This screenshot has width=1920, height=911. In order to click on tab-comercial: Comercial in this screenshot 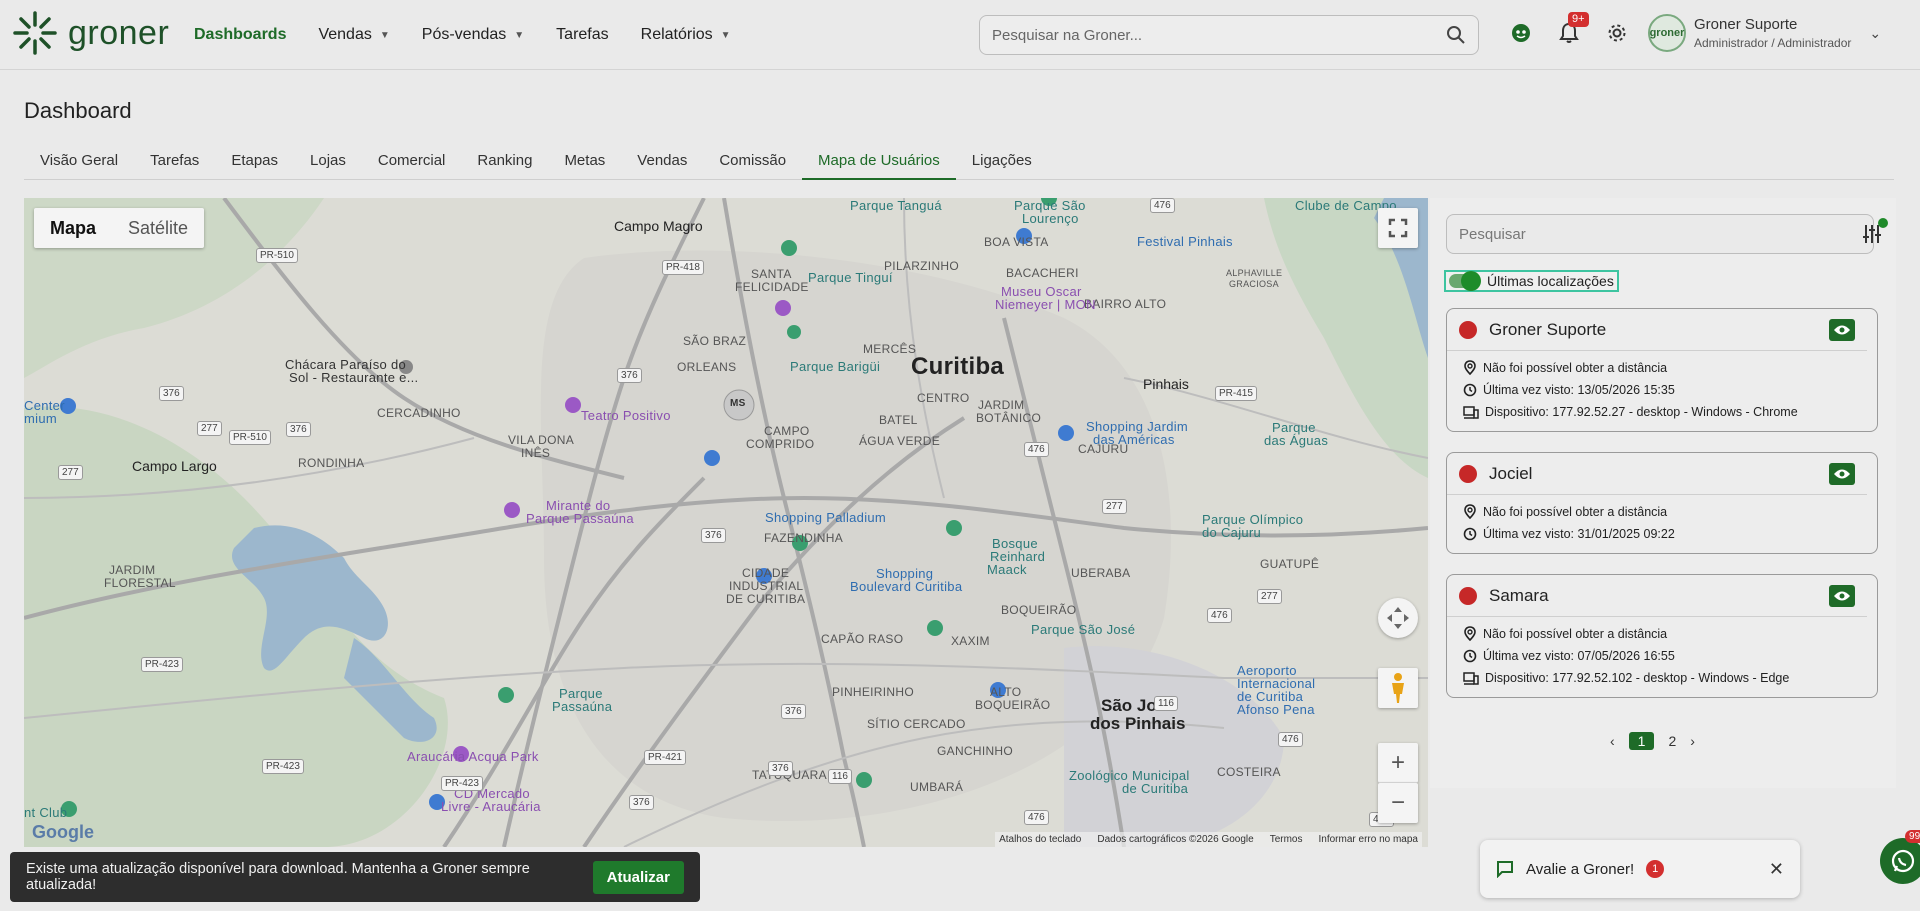, I will do `click(412, 162)`.